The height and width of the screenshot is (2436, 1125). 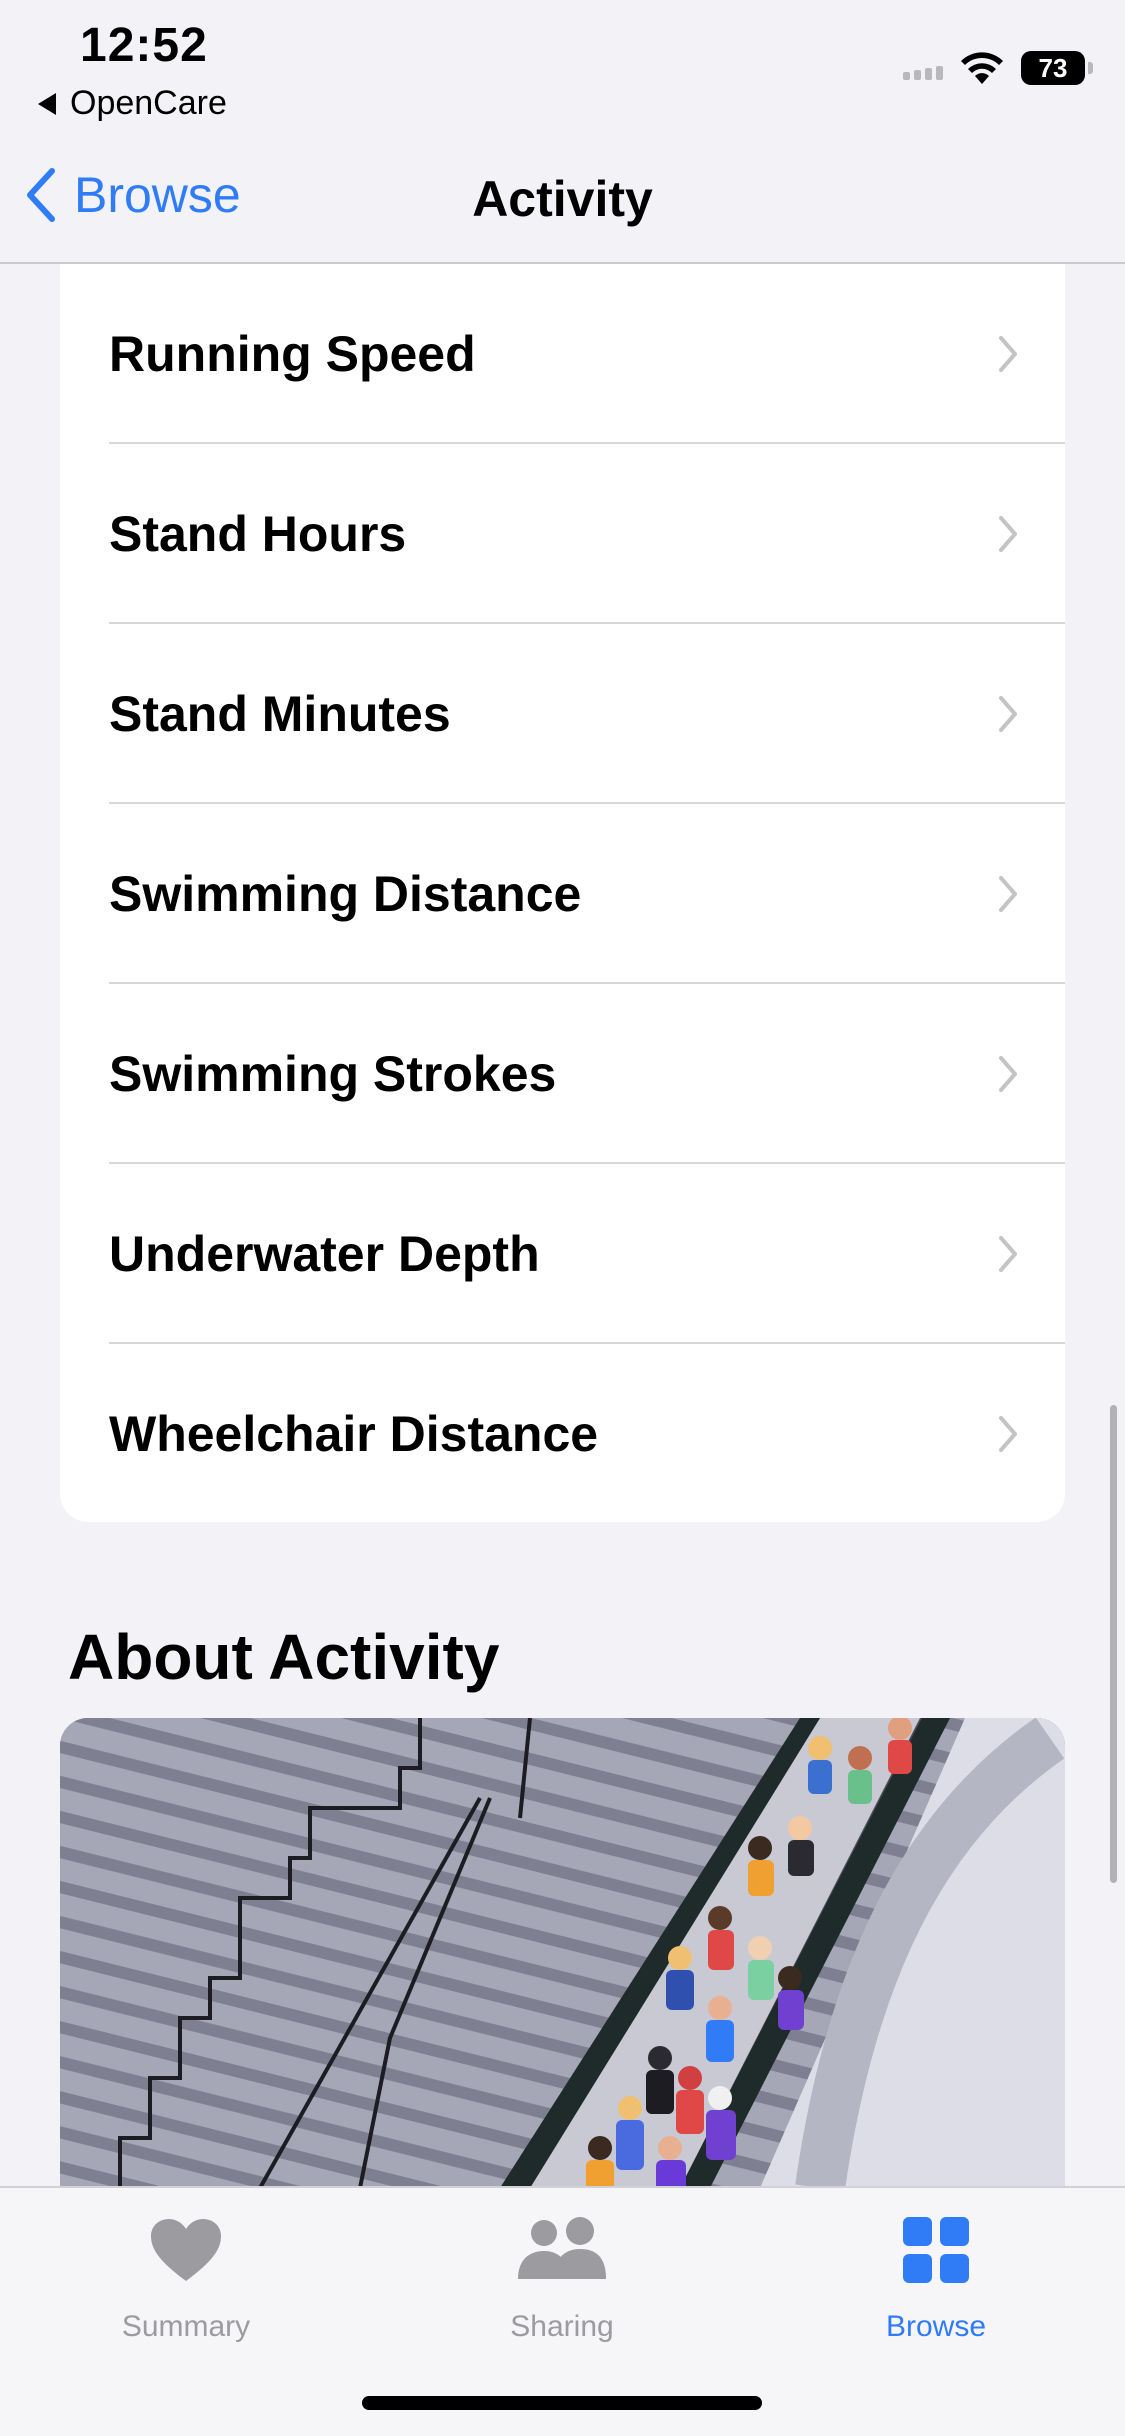 What do you see at coordinates (148, 103) in the screenshot?
I see `back-app-label: OpenCare` at bounding box center [148, 103].